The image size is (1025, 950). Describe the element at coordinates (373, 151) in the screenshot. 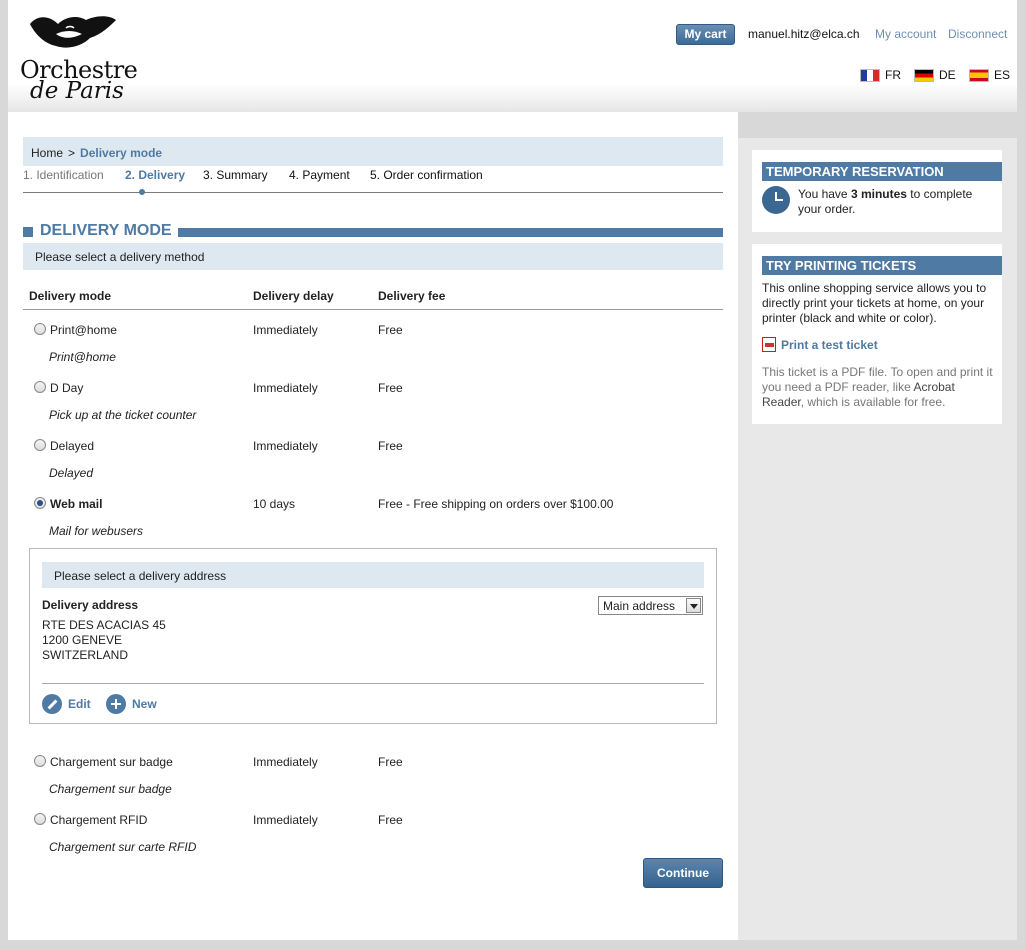

I see `breadcrumb: Home > Delivery mode` at that location.